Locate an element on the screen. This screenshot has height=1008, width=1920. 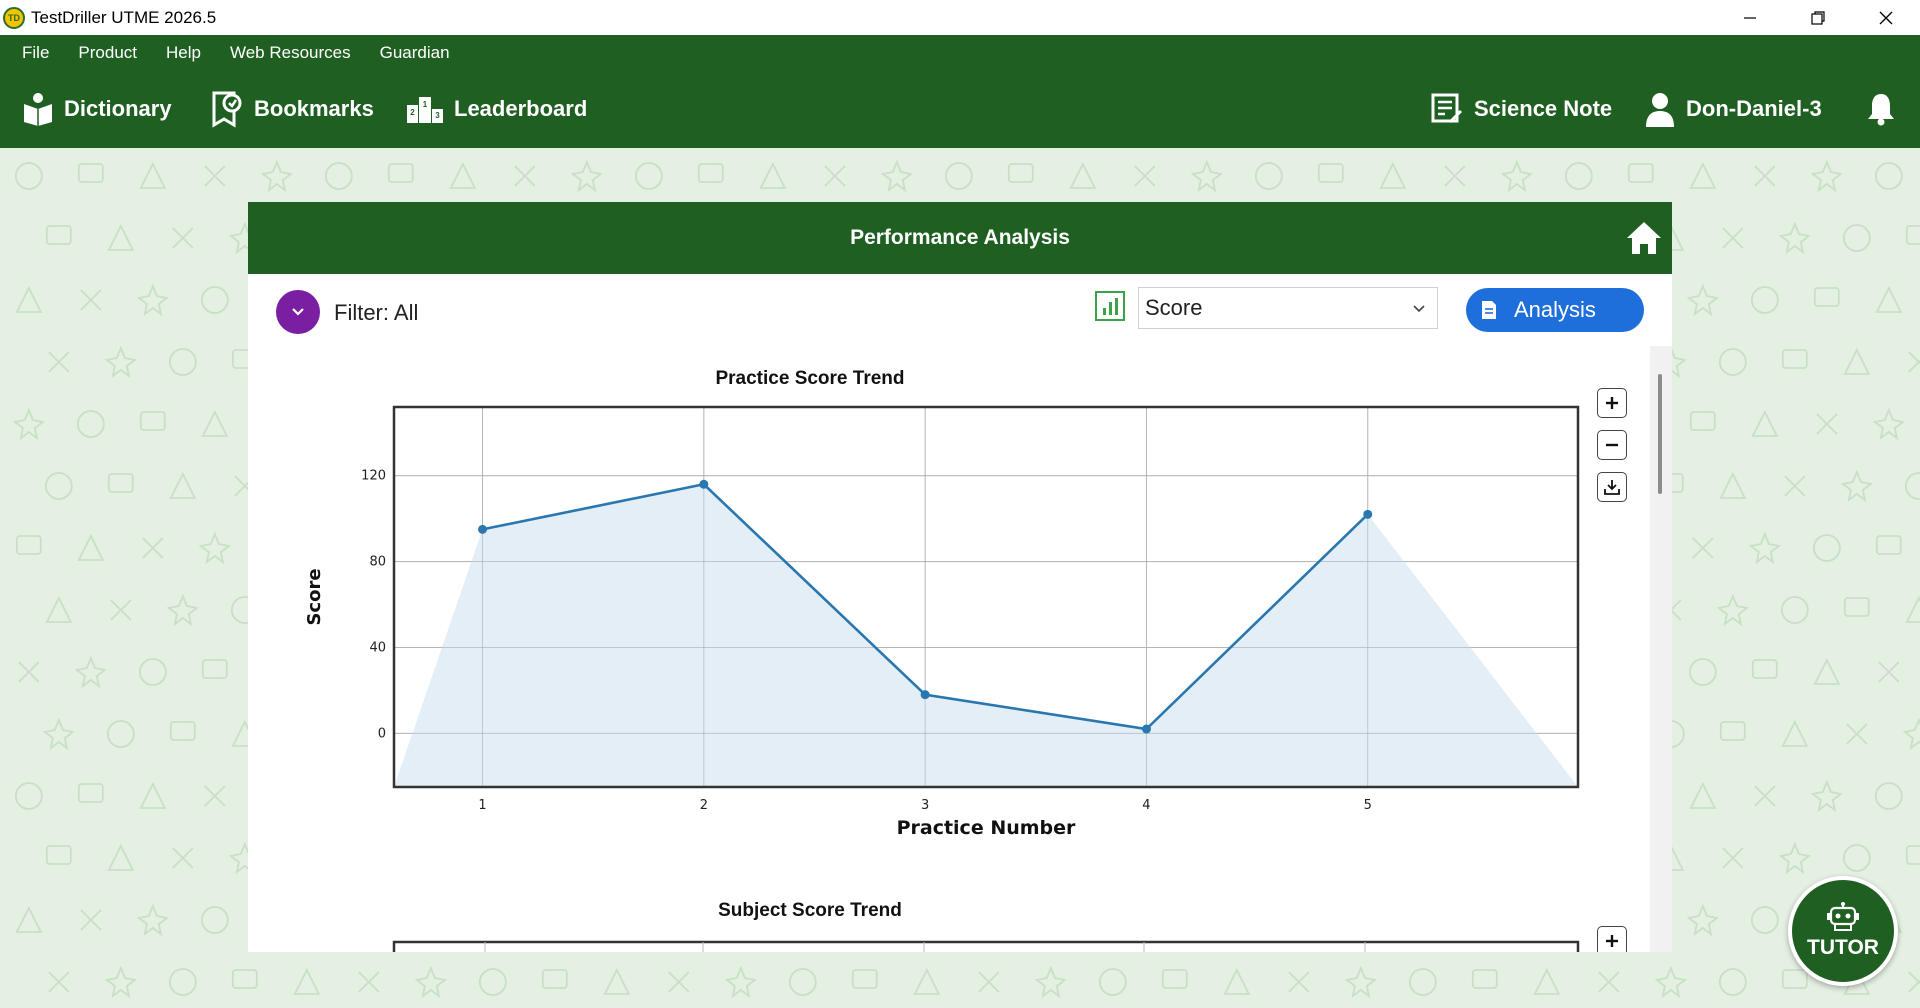
leaderboard-button: 1 2 3 Leaderboard is located at coordinates (496, 109).